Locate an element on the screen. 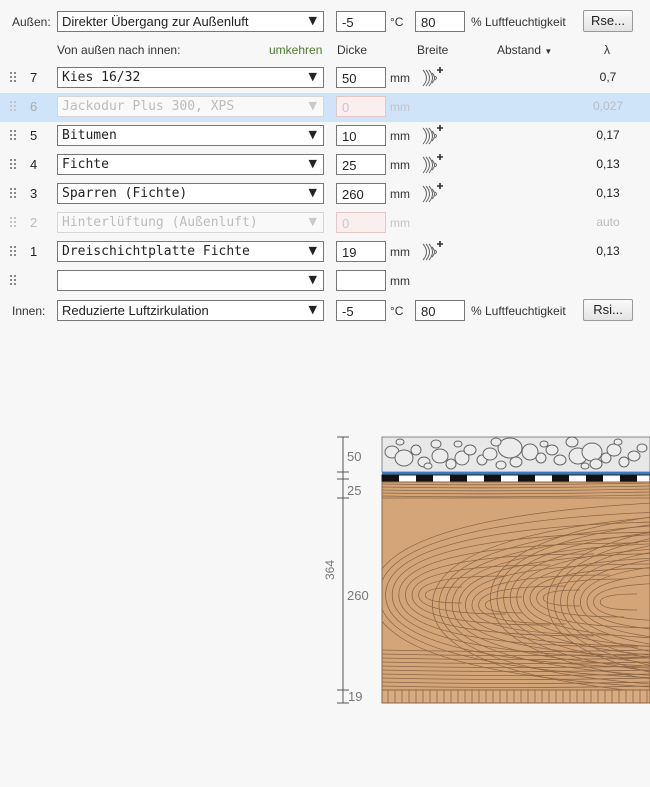 The width and height of the screenshot is (650, 787). layer-thickness-input: 260 is located at coordinates (361, 193).